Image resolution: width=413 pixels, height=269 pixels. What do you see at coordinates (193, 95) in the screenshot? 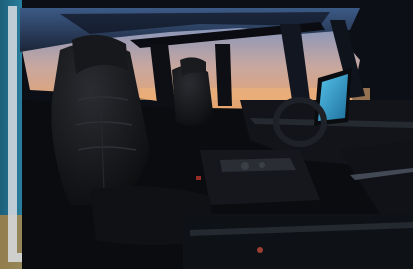
I see `passenger-seat-back` at bounding box center [193, 95].